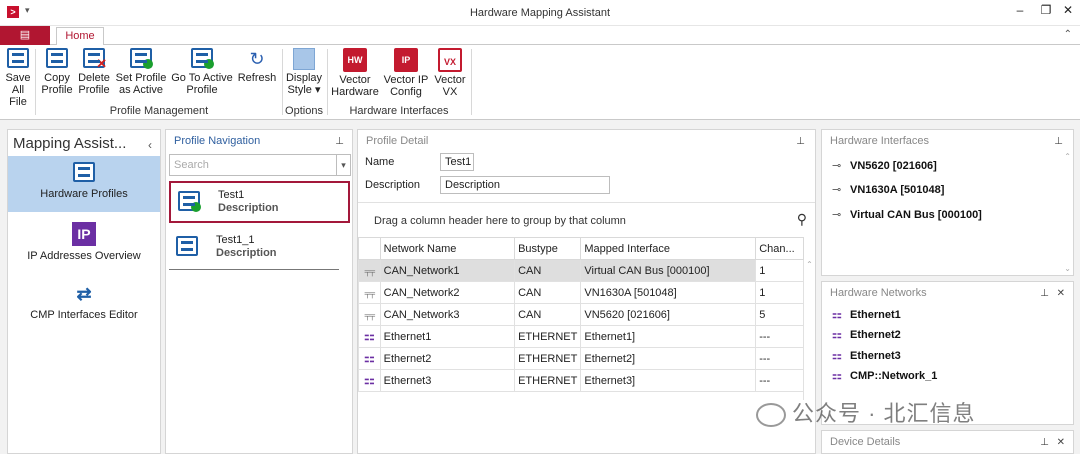 The height and width of the screenshot is (454, 1080). What do you see at coordinates (217, 141) in the screenshot?
I see `panel-title: Profile Navigation` at bounding box center [217, 141].